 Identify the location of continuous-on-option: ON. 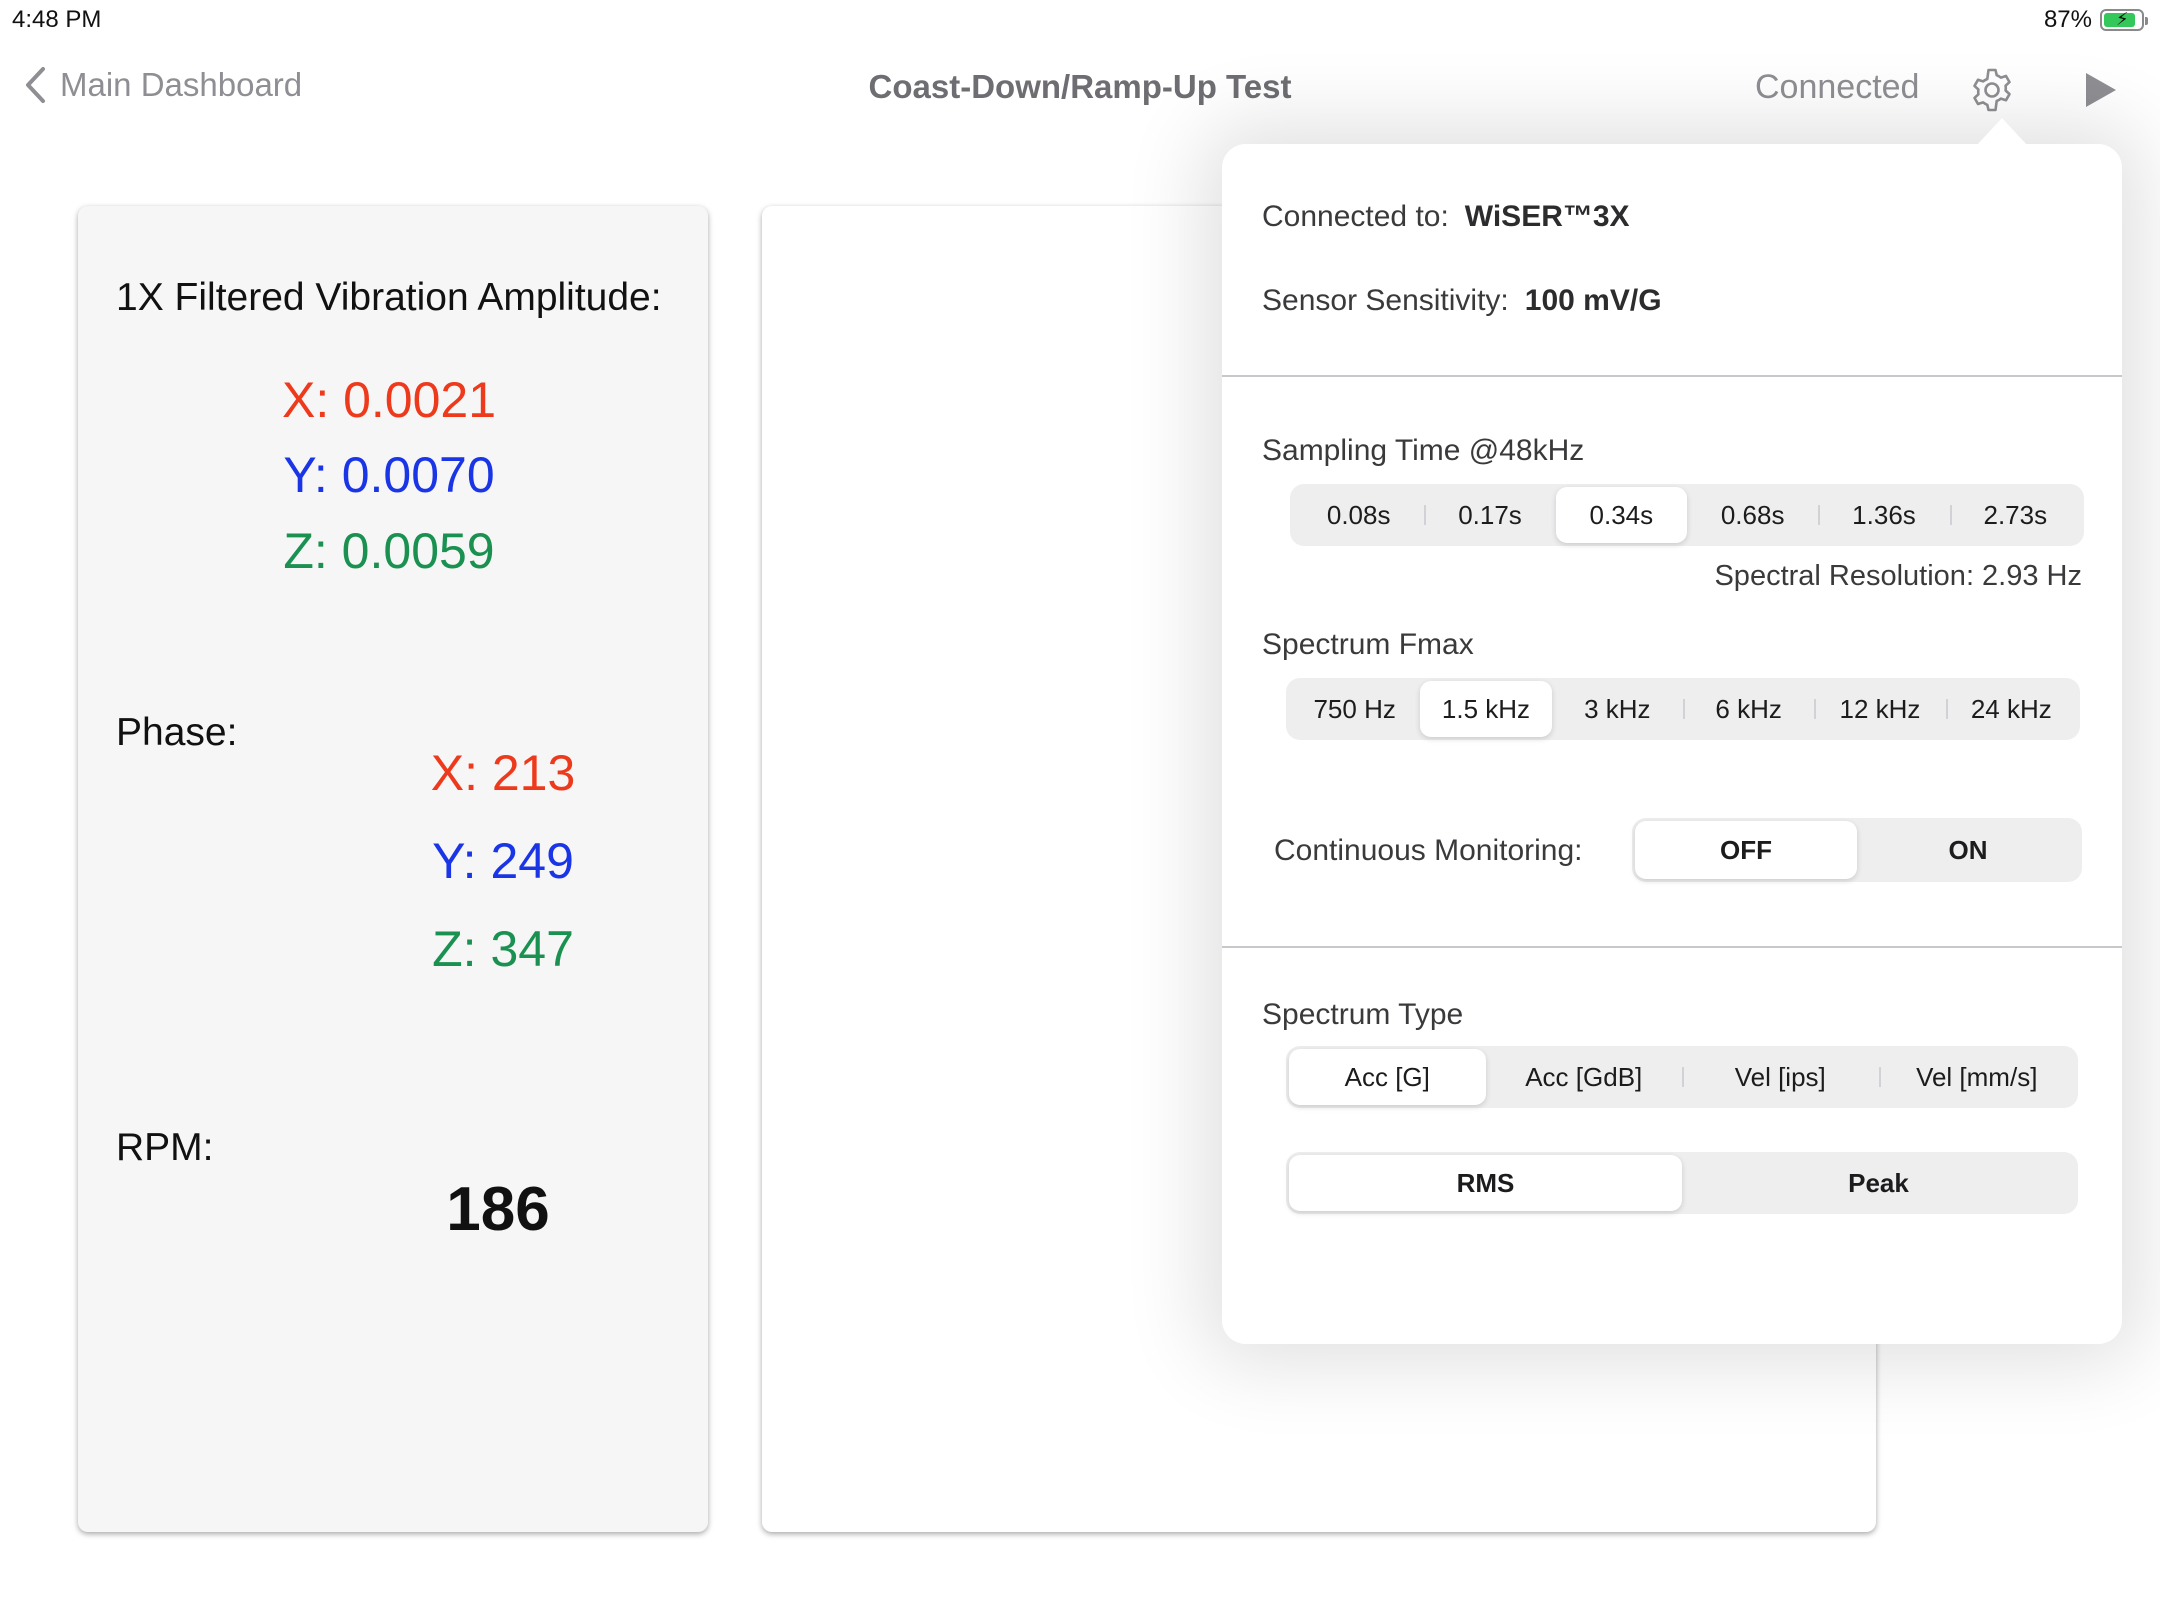
(1968, 850).